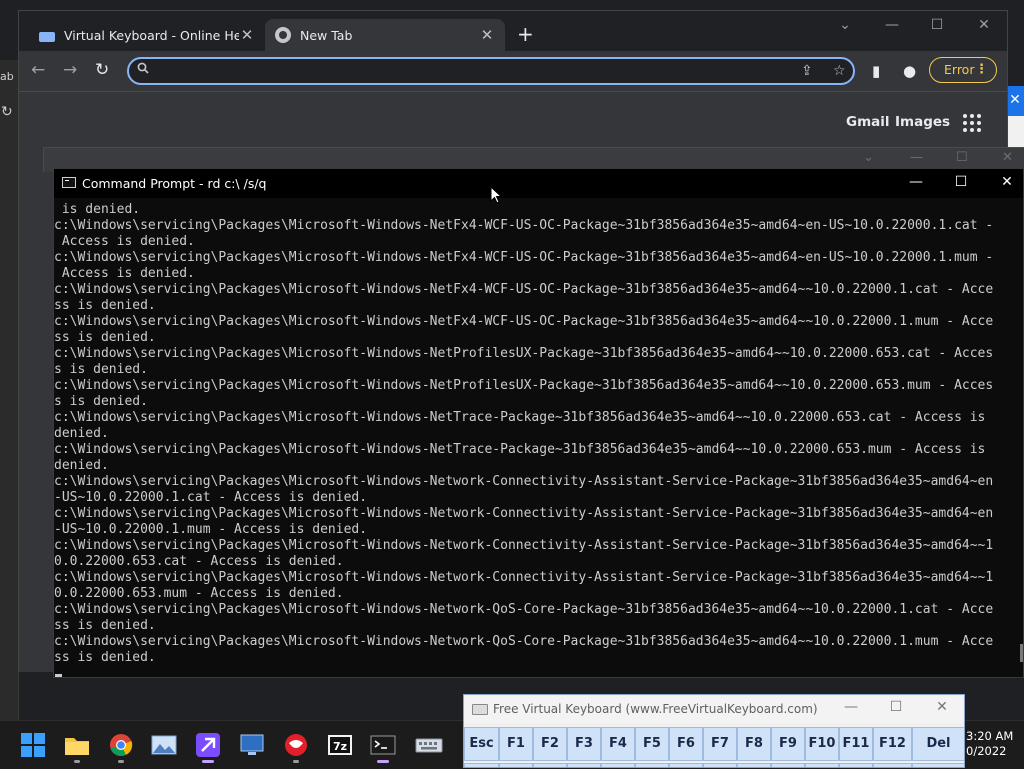 The height and width of the screenshot is (769, 1024). What do you see at coordinates (938, 744) in the screenshot?
I see `vk-key-del: Del` at bounding box center [938, 744].